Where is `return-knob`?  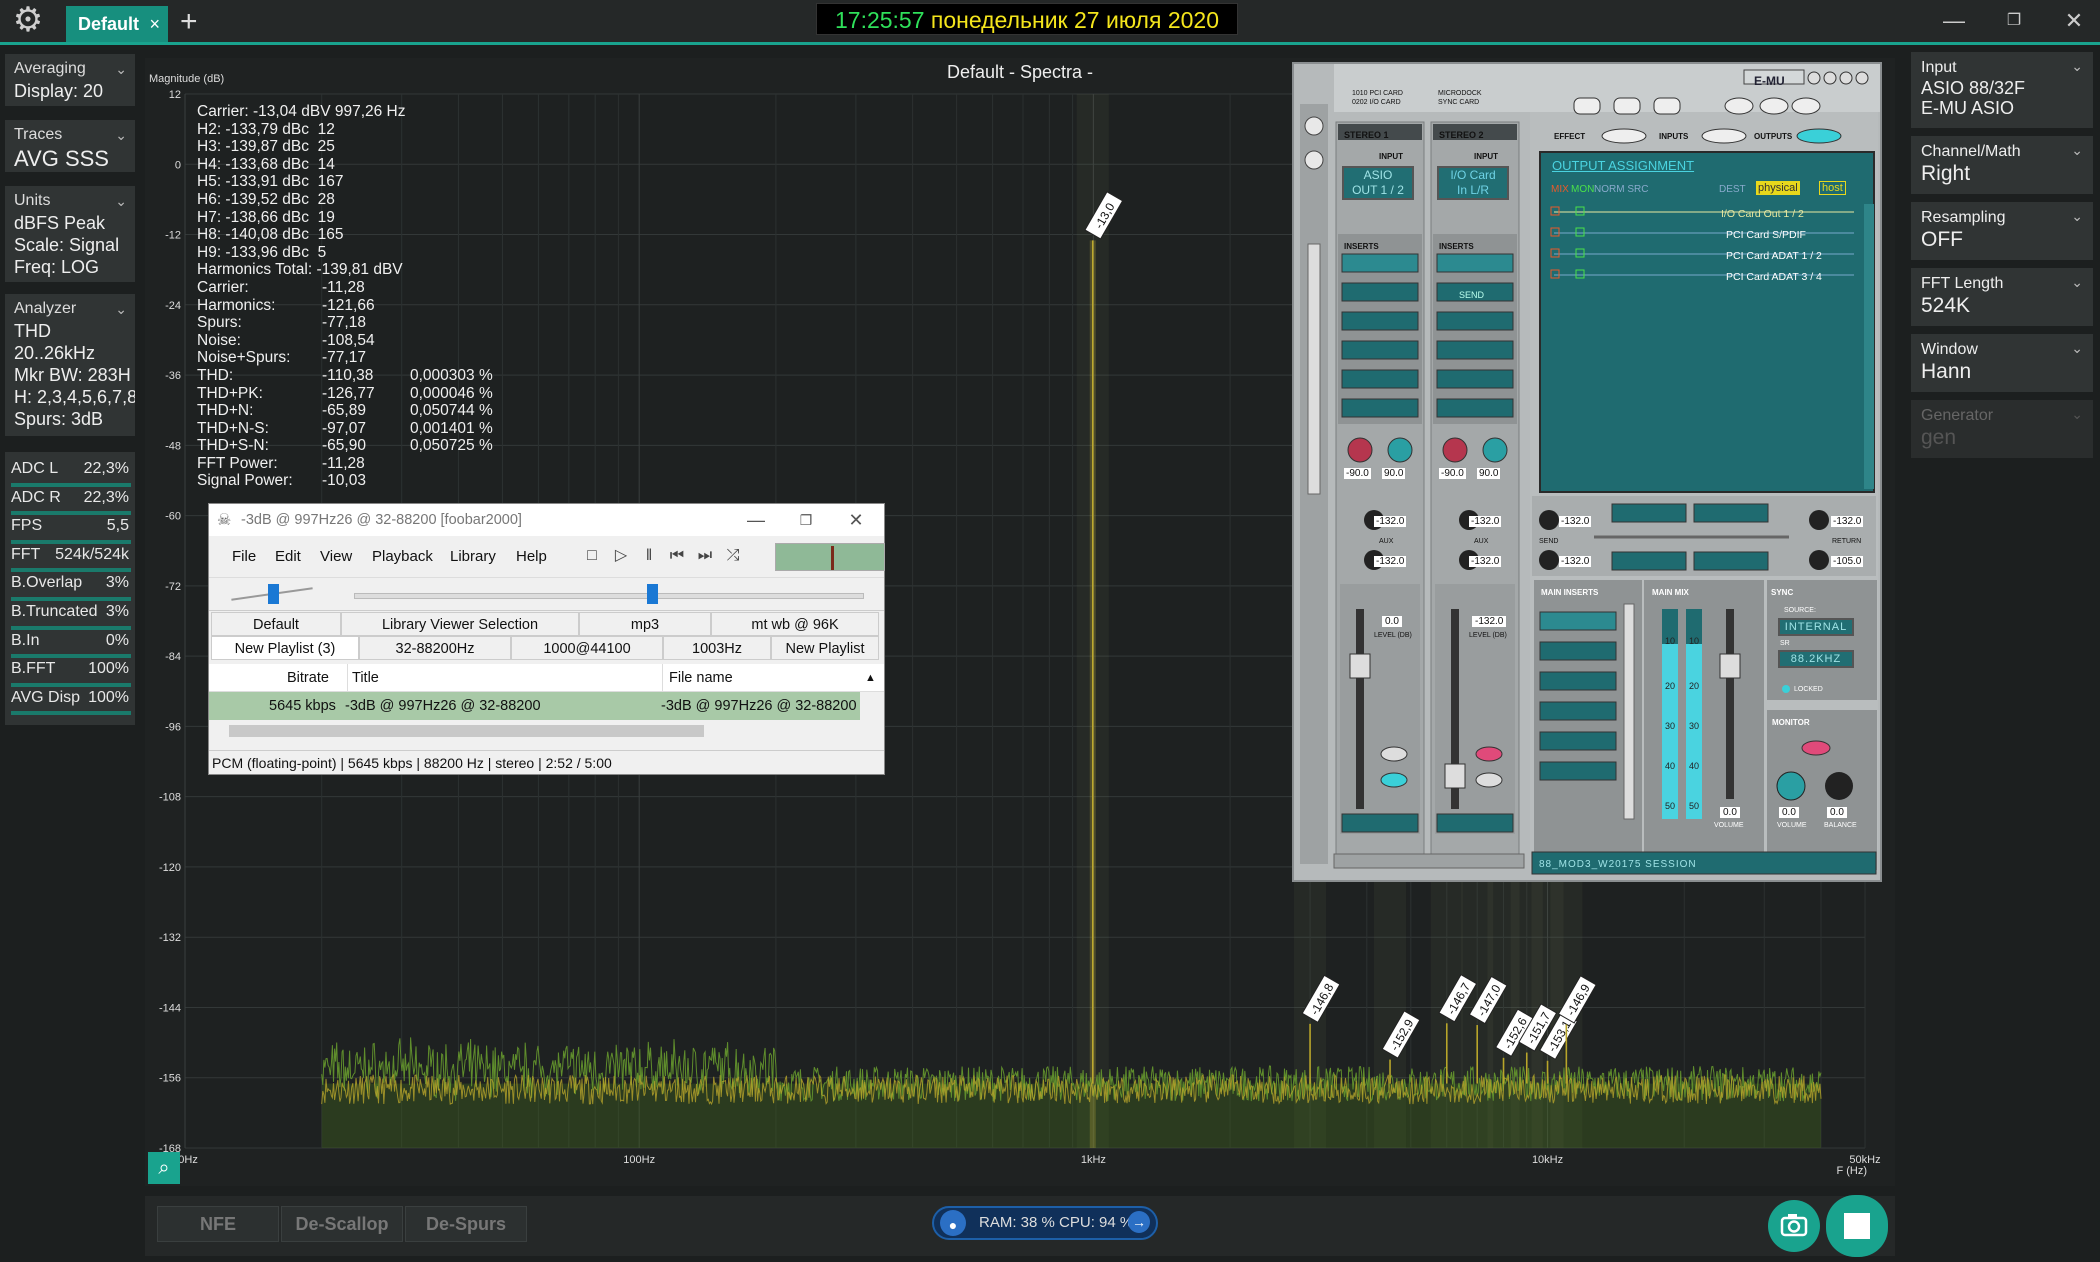 return-knob is located at coordinates (1819, 520).